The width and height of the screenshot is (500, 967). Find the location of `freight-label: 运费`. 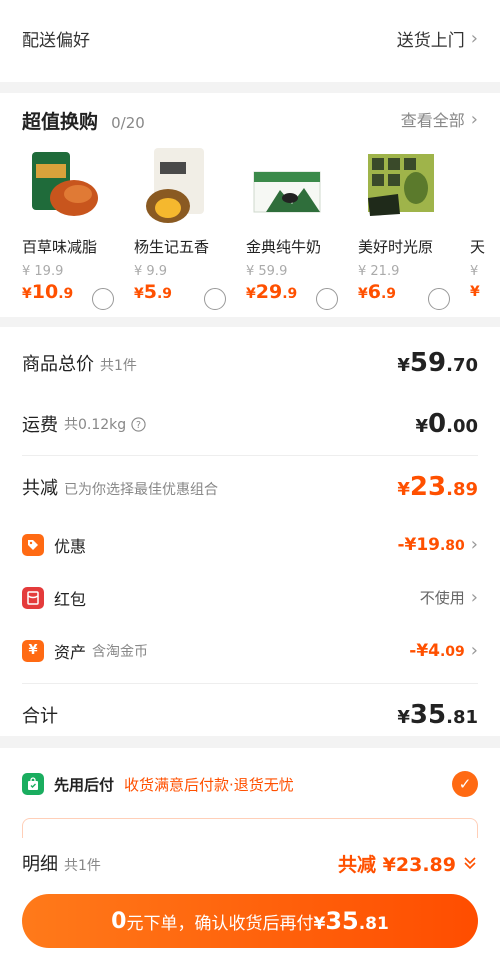

freight-label: 运费 is located at coordinates (40, 425).